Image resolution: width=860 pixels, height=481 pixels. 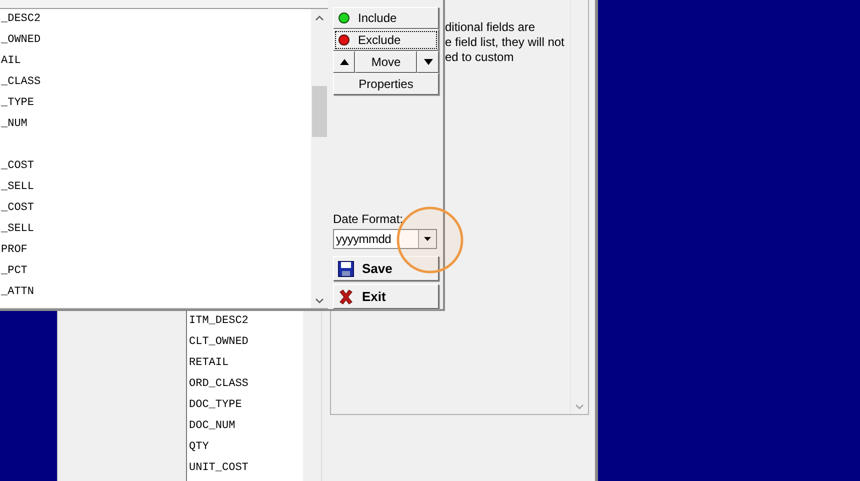 I want to click on list-item: RETAIL, so click(x=245, y=363).